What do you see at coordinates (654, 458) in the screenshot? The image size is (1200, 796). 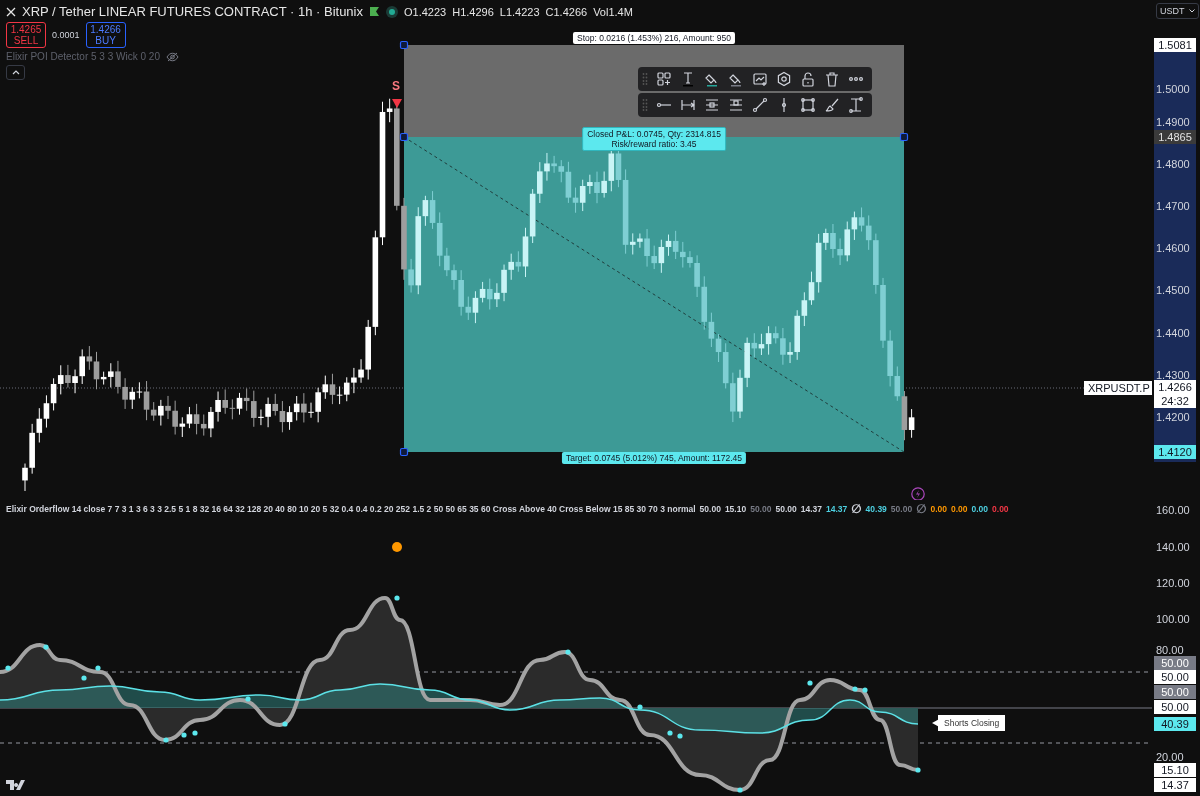 I see `target-label: Target: 0.0745 (5.012%) 745, Amount: 1172.45` at bounding box center [654, 458].